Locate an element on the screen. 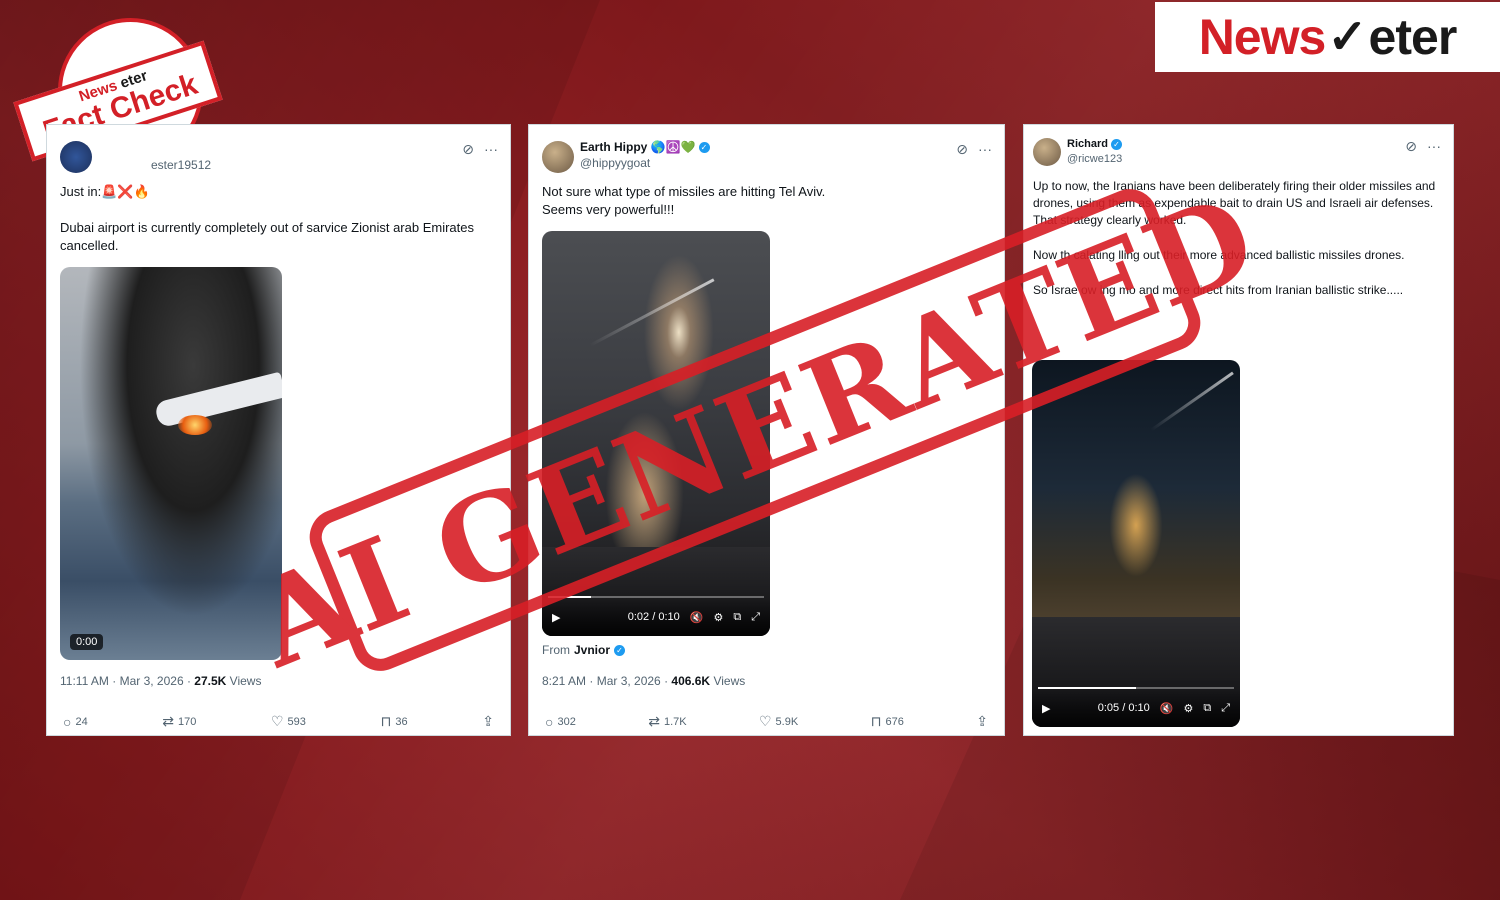 This screenshot has height=900, width=1500. meter-icon: ✓ is located at coordinates (1347, 37).